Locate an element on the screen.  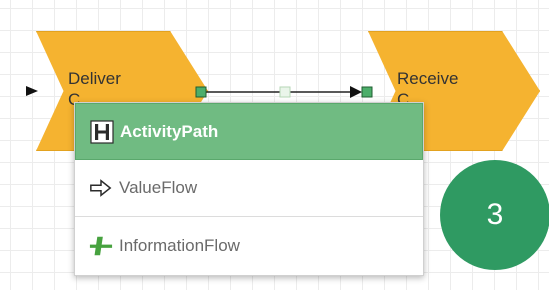
activity-path-icon is located at coordinates (102, 131).